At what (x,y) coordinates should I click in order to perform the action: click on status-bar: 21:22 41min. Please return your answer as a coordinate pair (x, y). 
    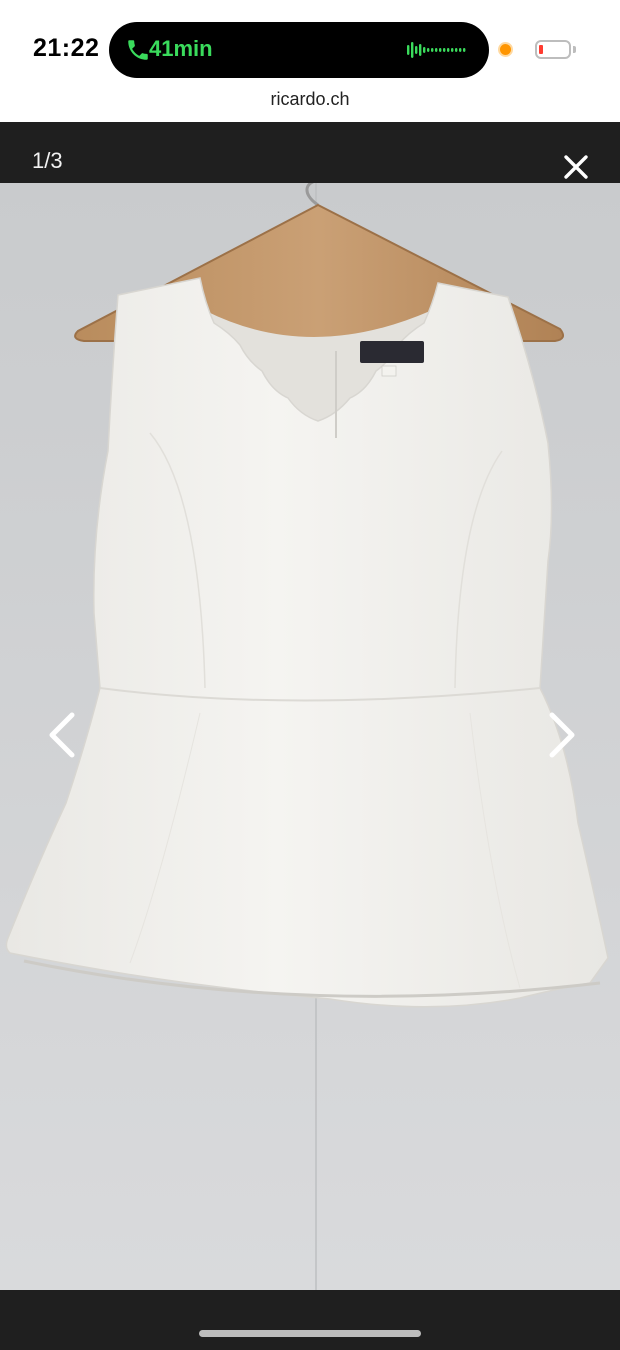
    Looking at the image, I should click on (310, 46).